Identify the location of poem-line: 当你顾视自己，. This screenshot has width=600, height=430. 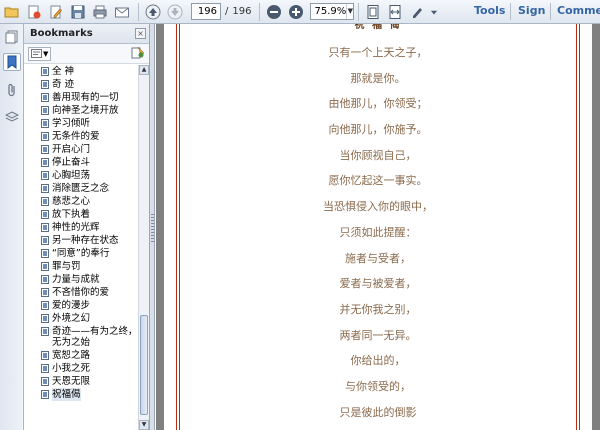
(378, 155).